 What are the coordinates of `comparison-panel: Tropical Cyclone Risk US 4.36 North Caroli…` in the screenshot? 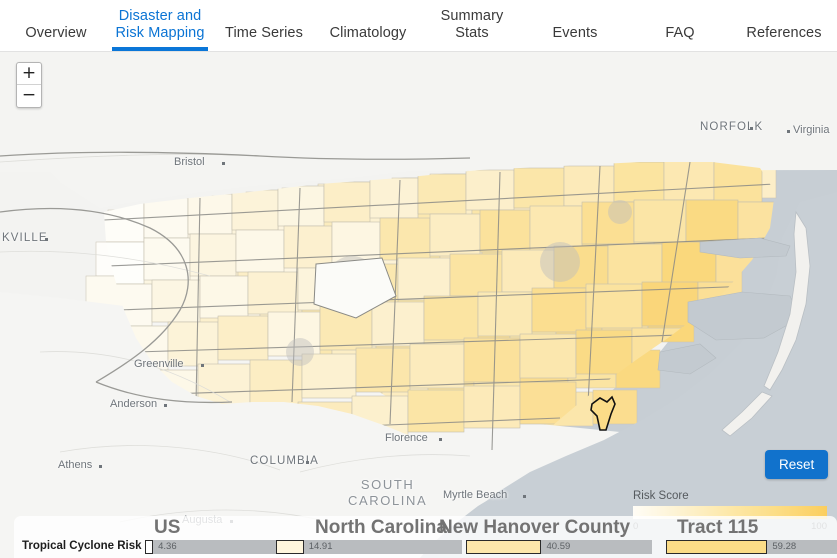 It's located at (425, 537).